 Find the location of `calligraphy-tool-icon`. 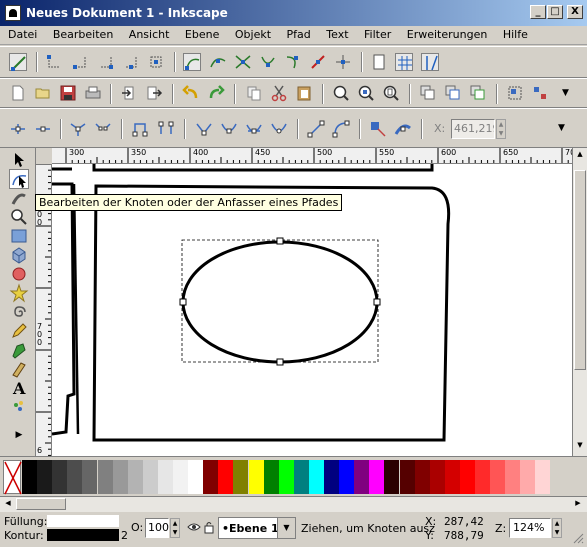

calligraphy-tool-icon is located at coordinates (19, 369).